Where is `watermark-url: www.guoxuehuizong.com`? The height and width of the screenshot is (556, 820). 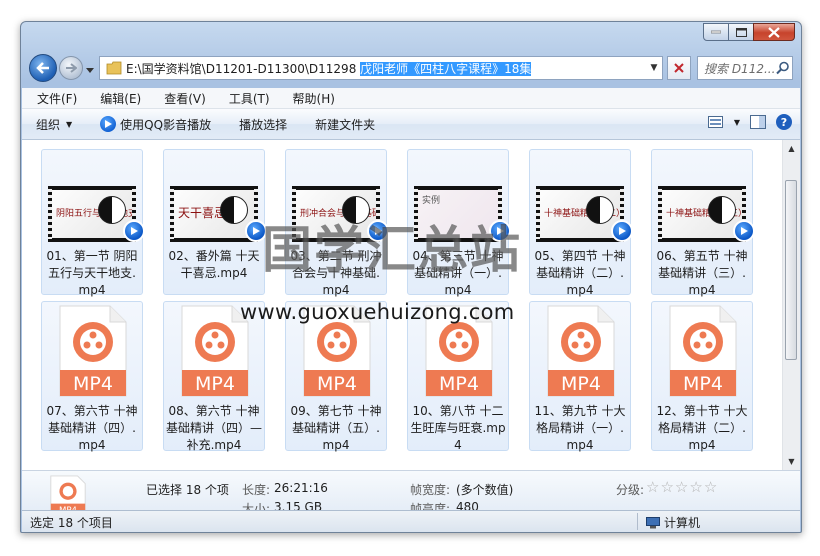
watermark-url: www.guoxuehuizong.com is located at coordinates (377, 312).